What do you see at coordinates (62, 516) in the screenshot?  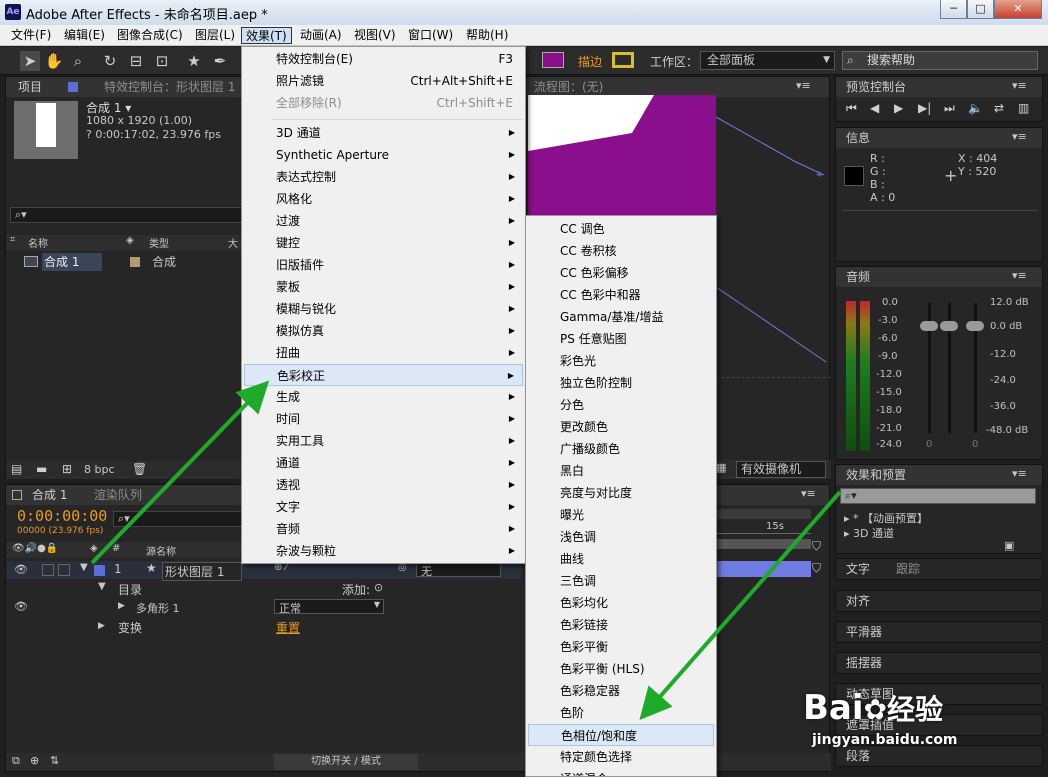 I see `current-timecode: 0:00:00:00` at bounding box center [62, 516].